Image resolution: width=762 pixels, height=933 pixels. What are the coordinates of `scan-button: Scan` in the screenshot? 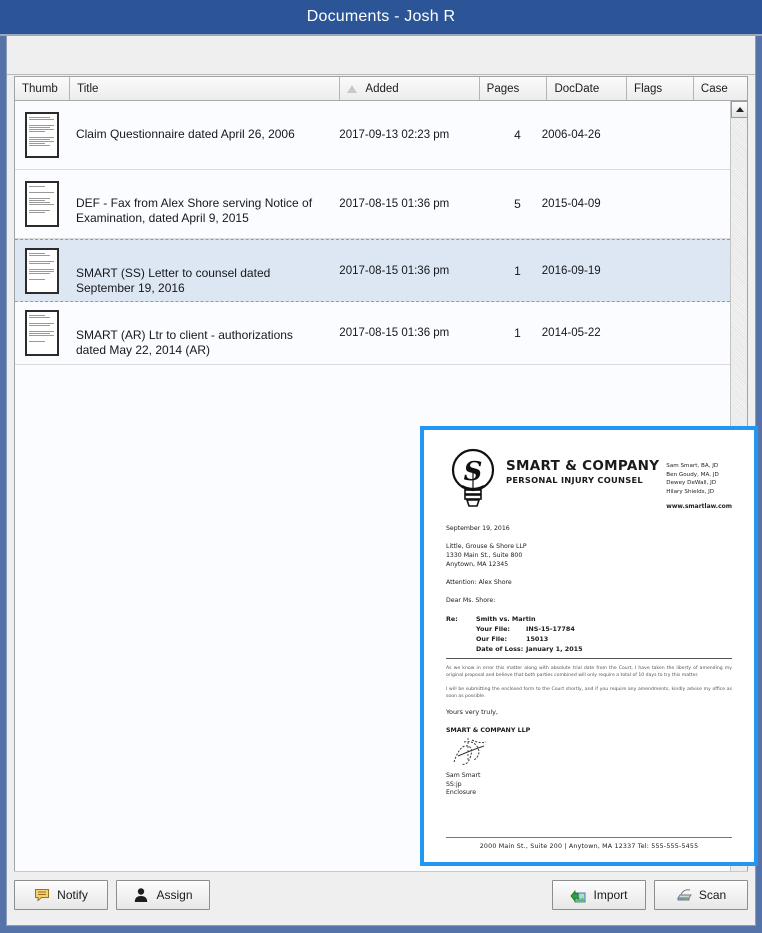 It's located at (701, 894).